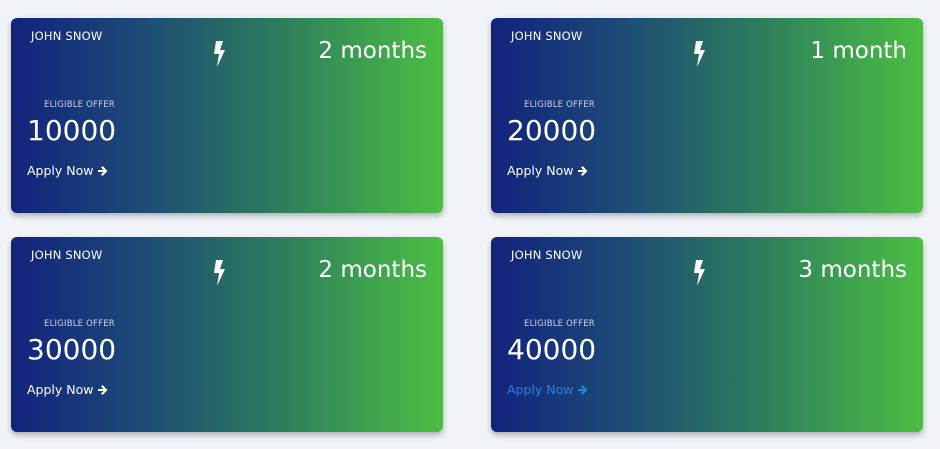  What do you see at coordinates (72, 130) in the screenshot?
I see `offer-amount: 10000` at bounding box center [72, 130].